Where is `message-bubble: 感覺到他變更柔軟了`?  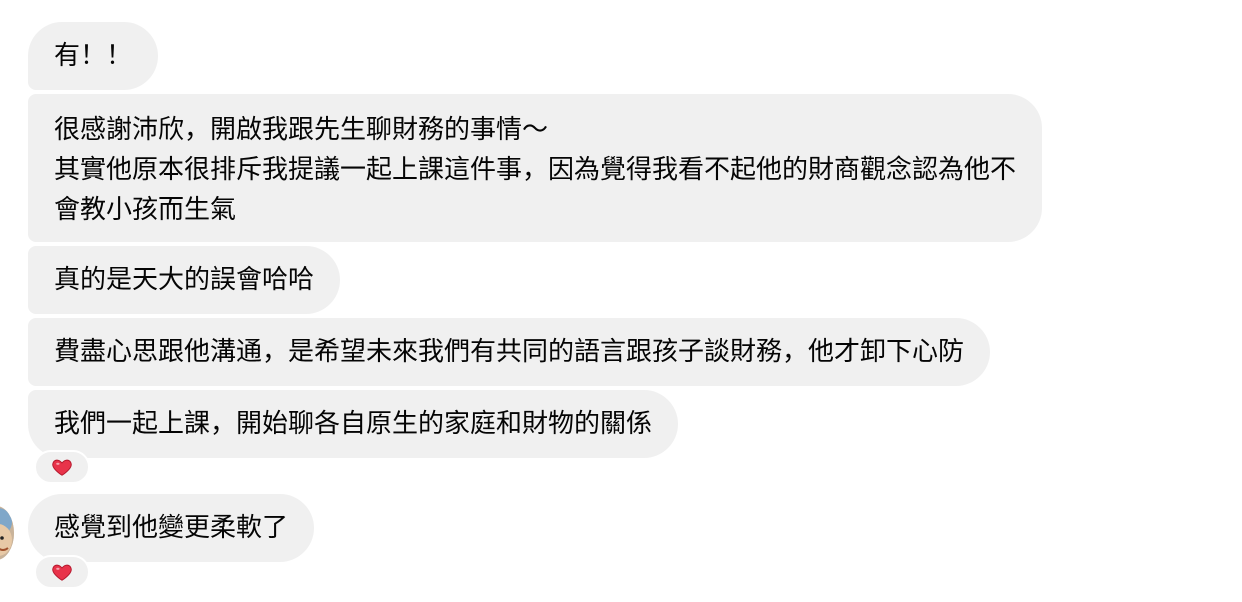
message-bubble: 感覺到他變更柔軟了 is located at coordinates (171, 528).